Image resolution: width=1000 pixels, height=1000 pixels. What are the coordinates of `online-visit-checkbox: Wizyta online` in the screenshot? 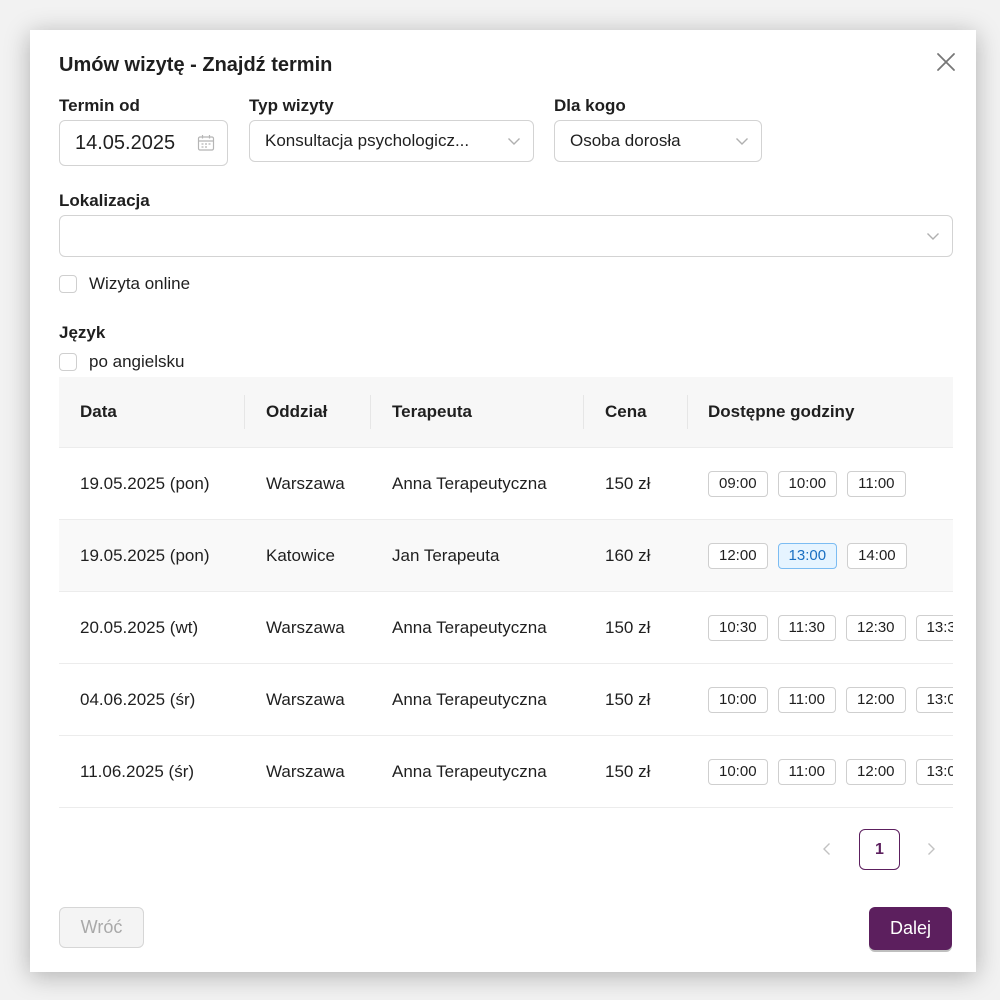 It's located at (124, 284).